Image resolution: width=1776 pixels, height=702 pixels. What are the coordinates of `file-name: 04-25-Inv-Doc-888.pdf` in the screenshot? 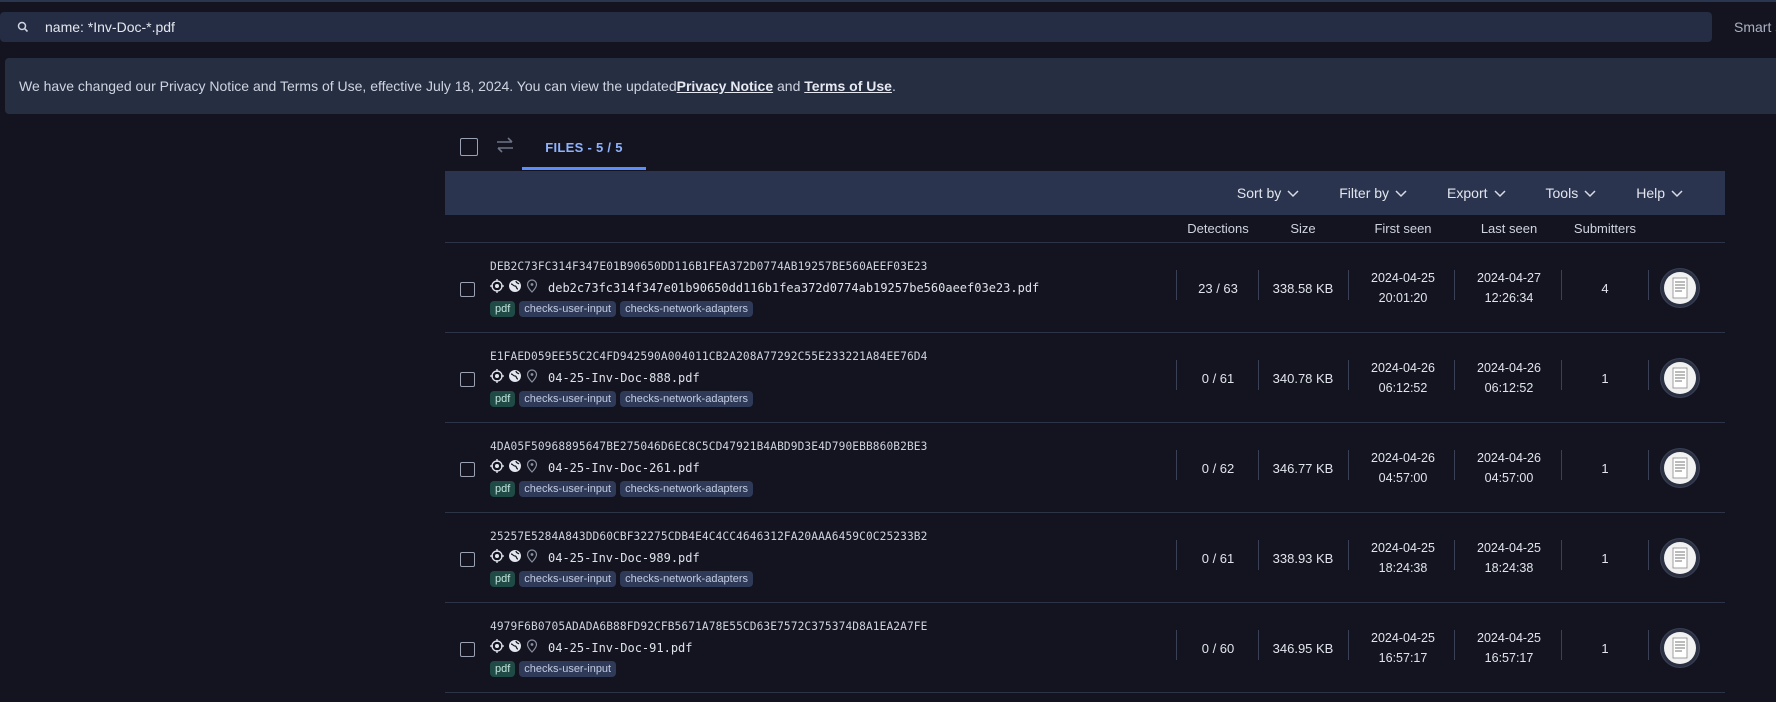 It's located at (624, 378).